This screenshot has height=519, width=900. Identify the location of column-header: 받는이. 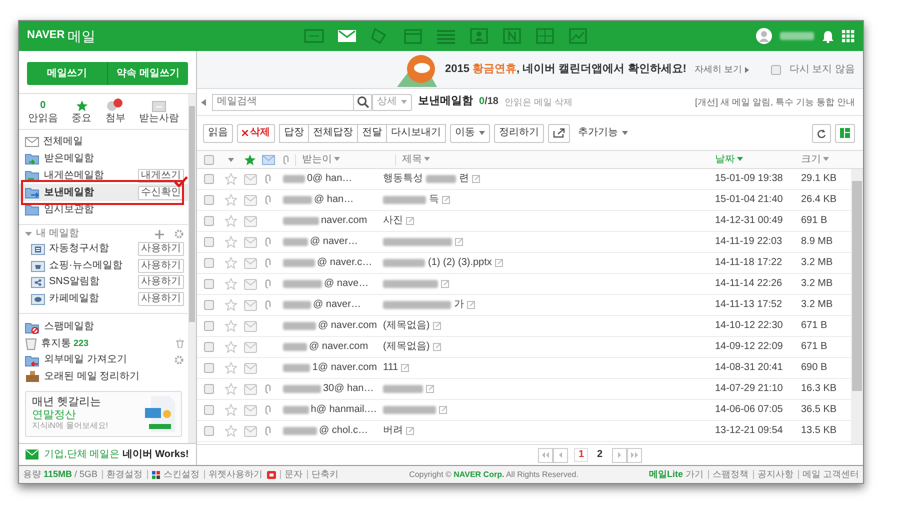
(321, 160).